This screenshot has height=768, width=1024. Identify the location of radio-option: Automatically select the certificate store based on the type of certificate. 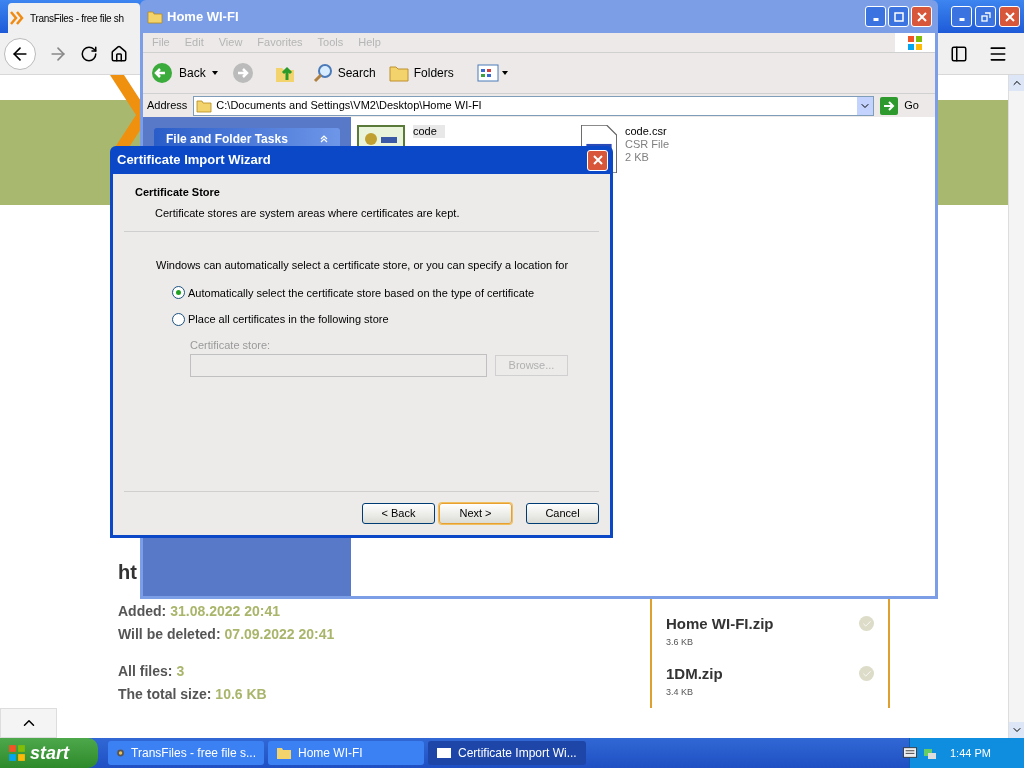
(381, 292).